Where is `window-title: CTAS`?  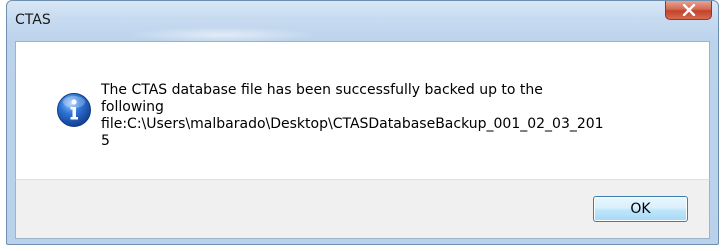
window-title: CTAS is located at coordinates (33, 20).